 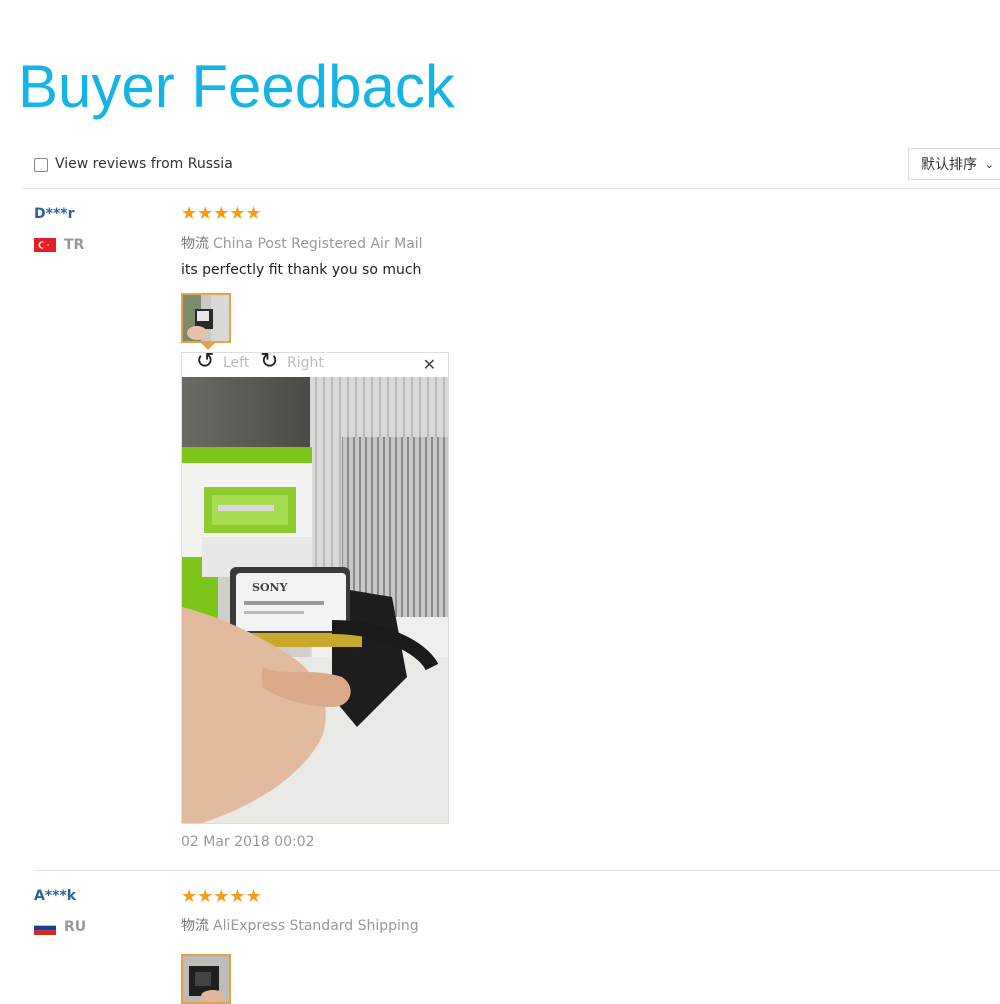 What do you see at coordinates (511, 166) in the screenshot?
I see `filter-bar: View reviews from Russia 默认排序 ⌄` at bounding box center [511, 166].